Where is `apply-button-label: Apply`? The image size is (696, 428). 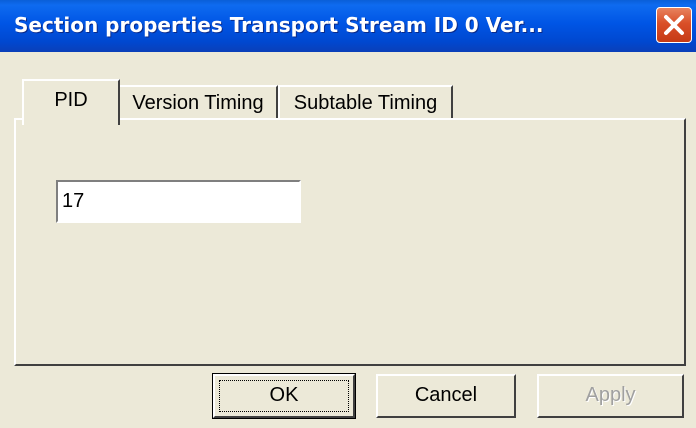
apply-button-label: Apply is located at coordinates (610, 395).